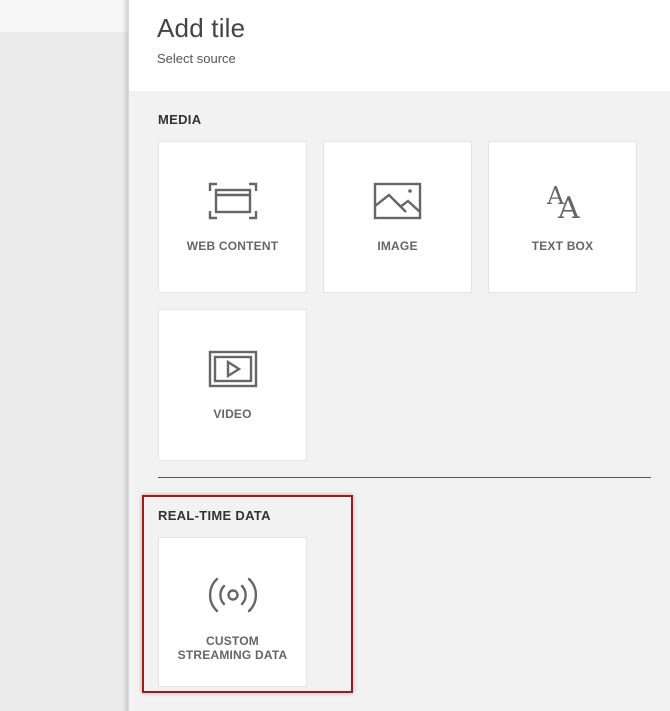 The image size is (670, 711). What do you see at coordinates (196, 58) in the screenshot?
I see `panel-subtitle: Select source` at bounding box center [196, 58].